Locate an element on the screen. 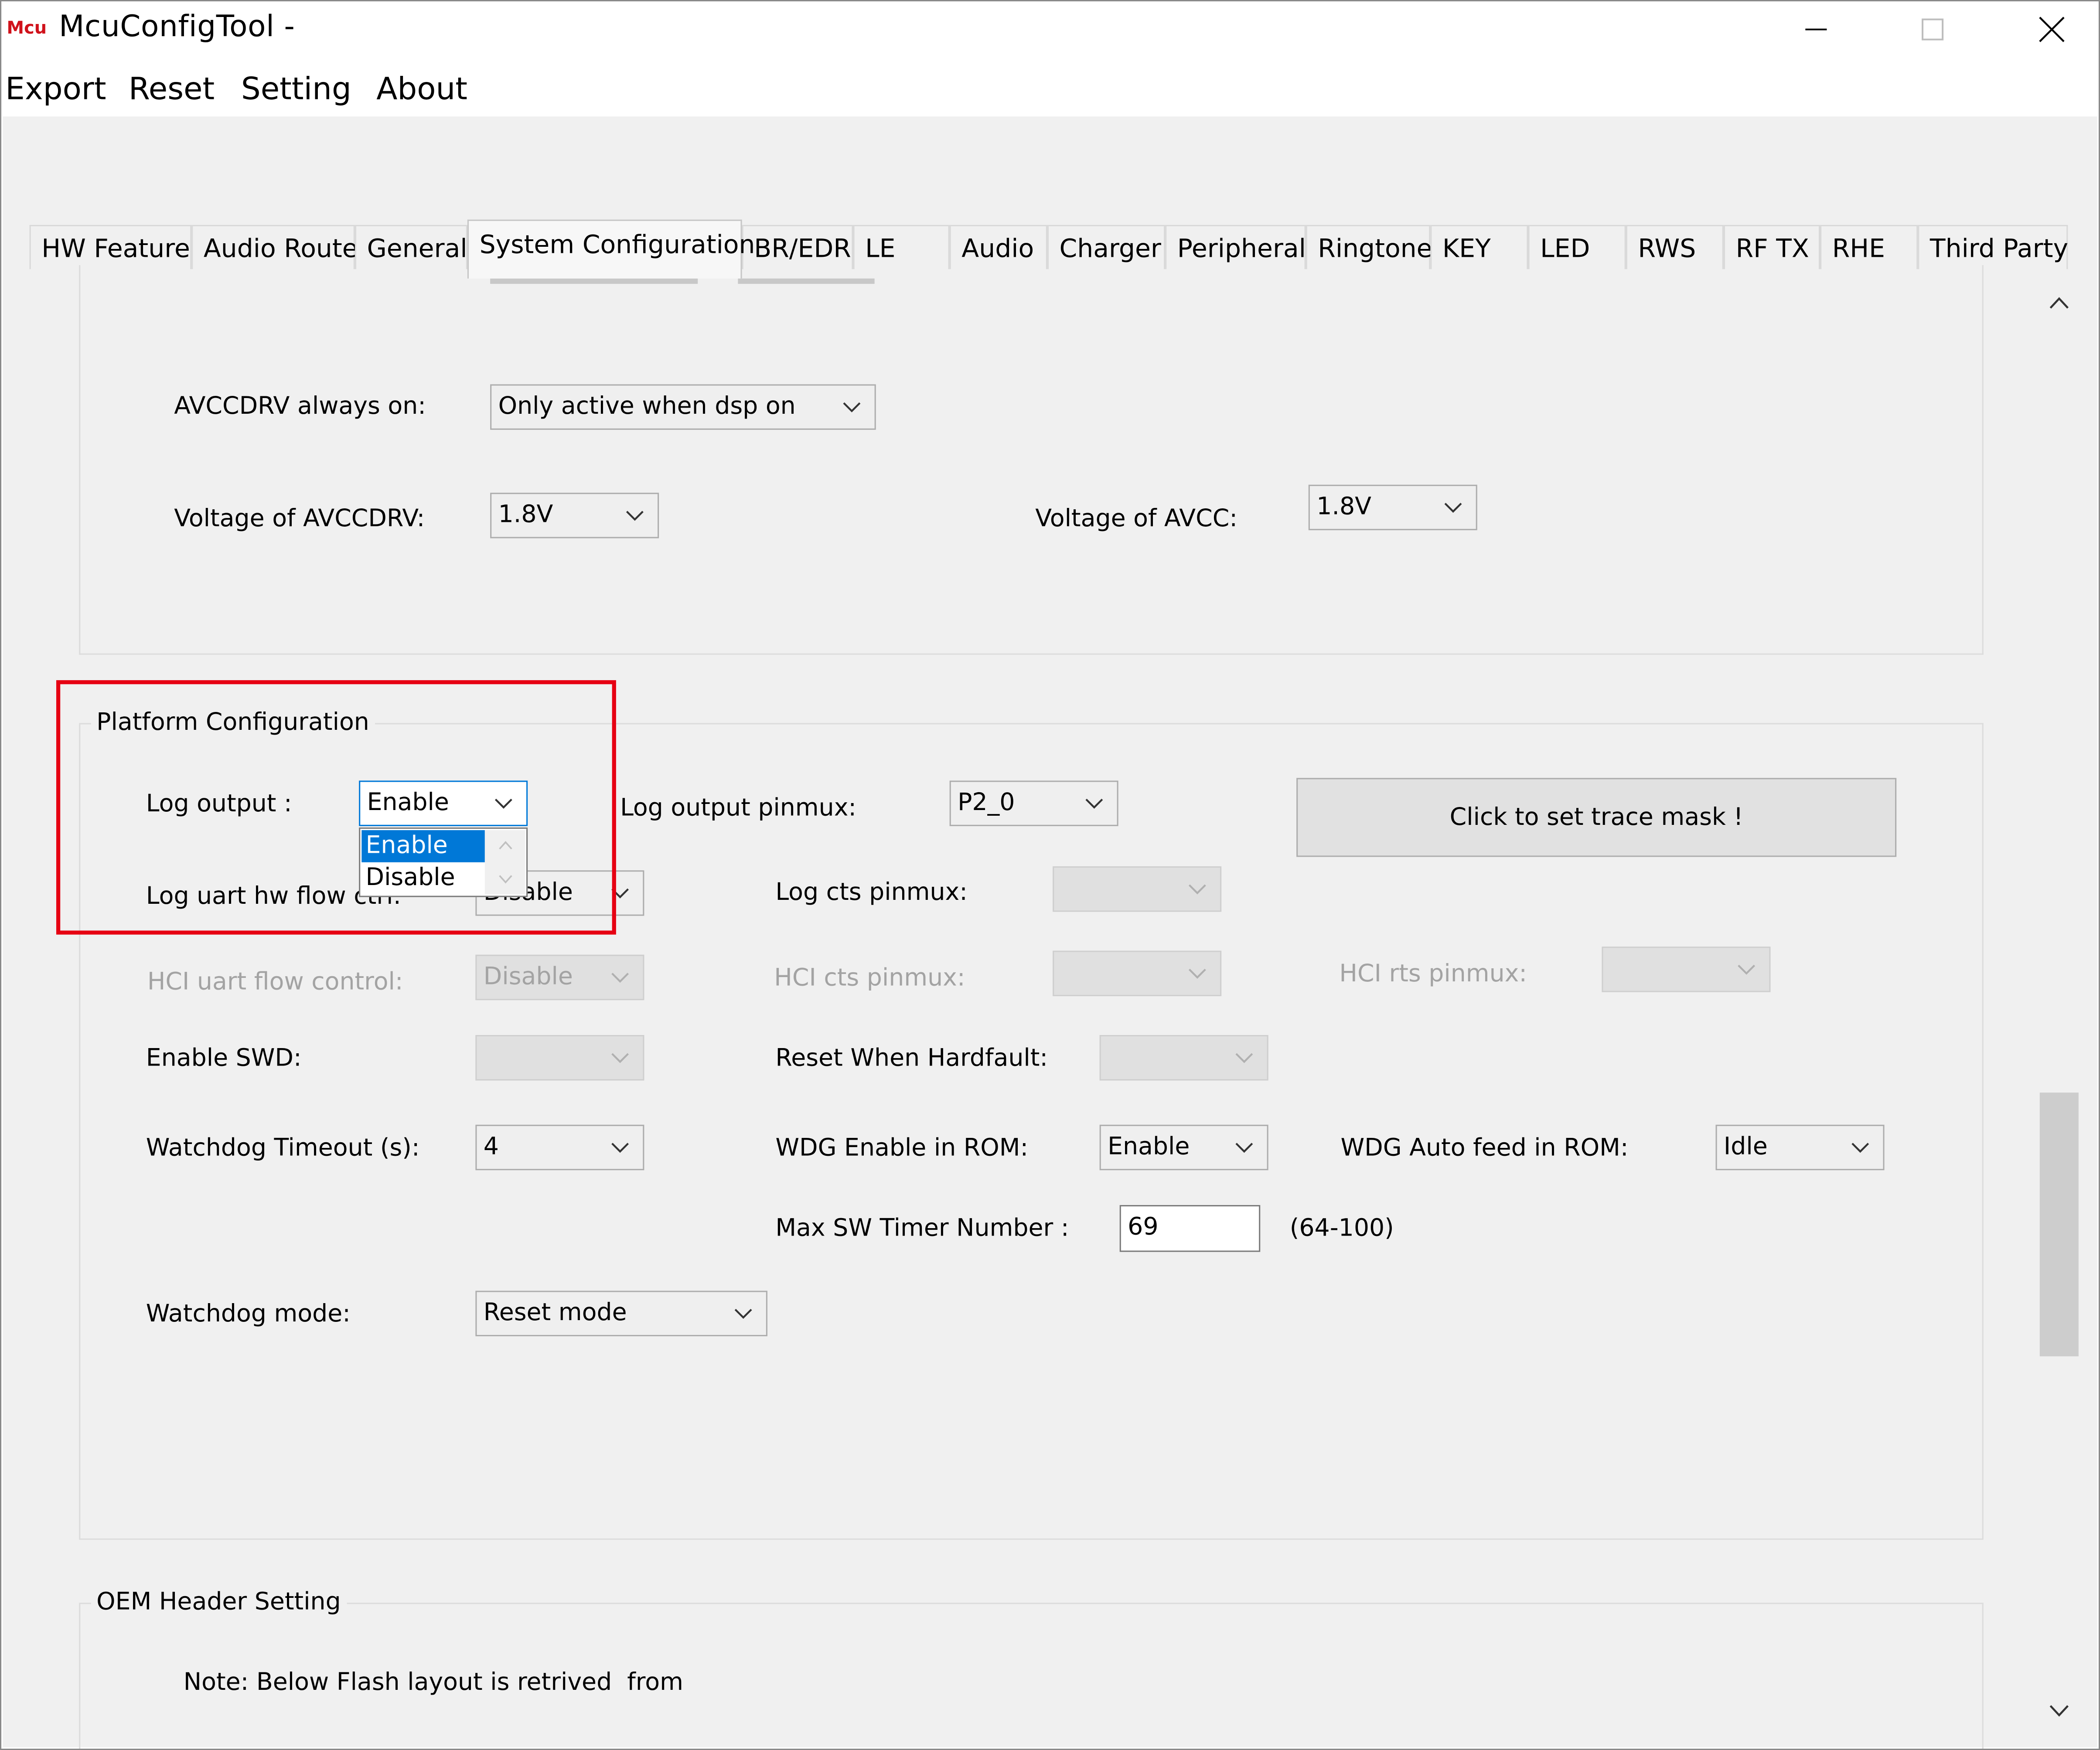 The image size is (2100, 1750). maximize-button is located at coordinates (1932, 29).